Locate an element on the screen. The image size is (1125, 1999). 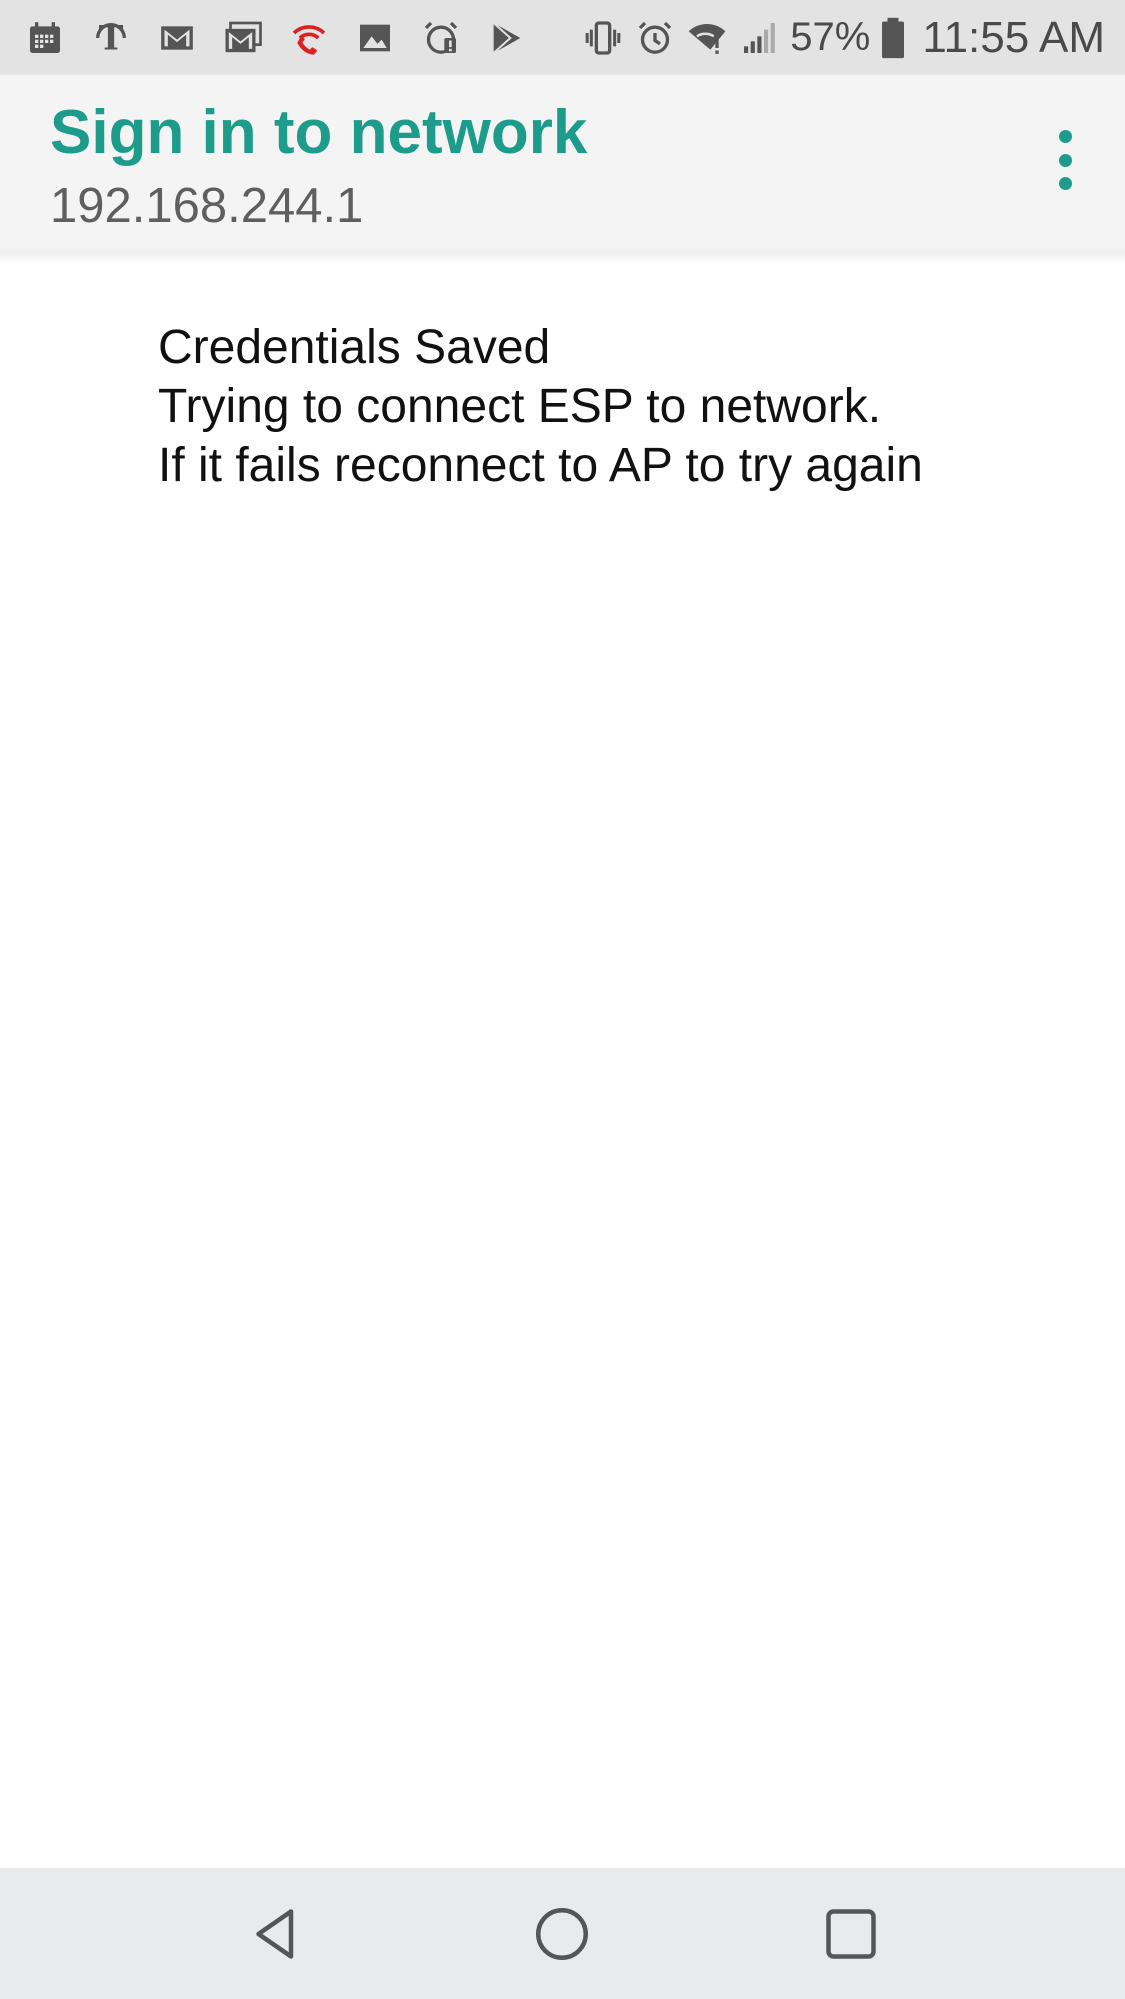
home-button is located at coordinates (562, 1934).